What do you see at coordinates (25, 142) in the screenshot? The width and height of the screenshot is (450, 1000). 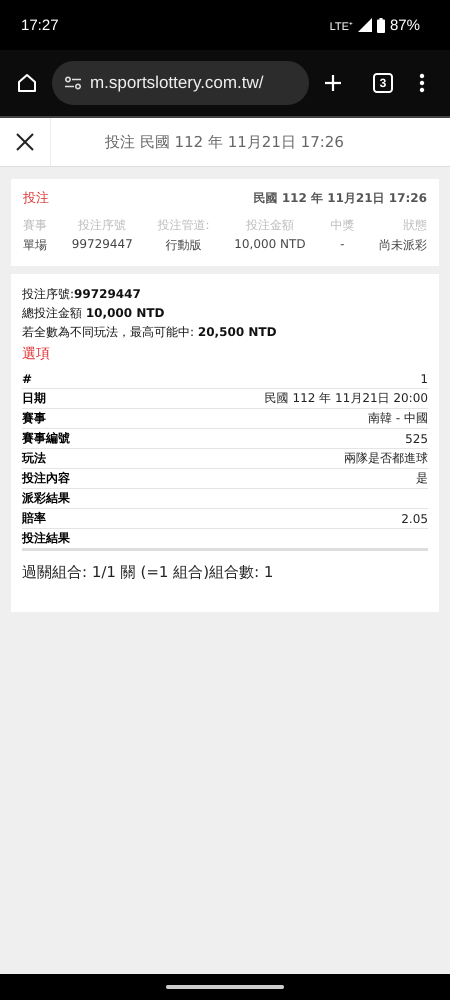 I see `close-icon` at bounding box center [25, 142].